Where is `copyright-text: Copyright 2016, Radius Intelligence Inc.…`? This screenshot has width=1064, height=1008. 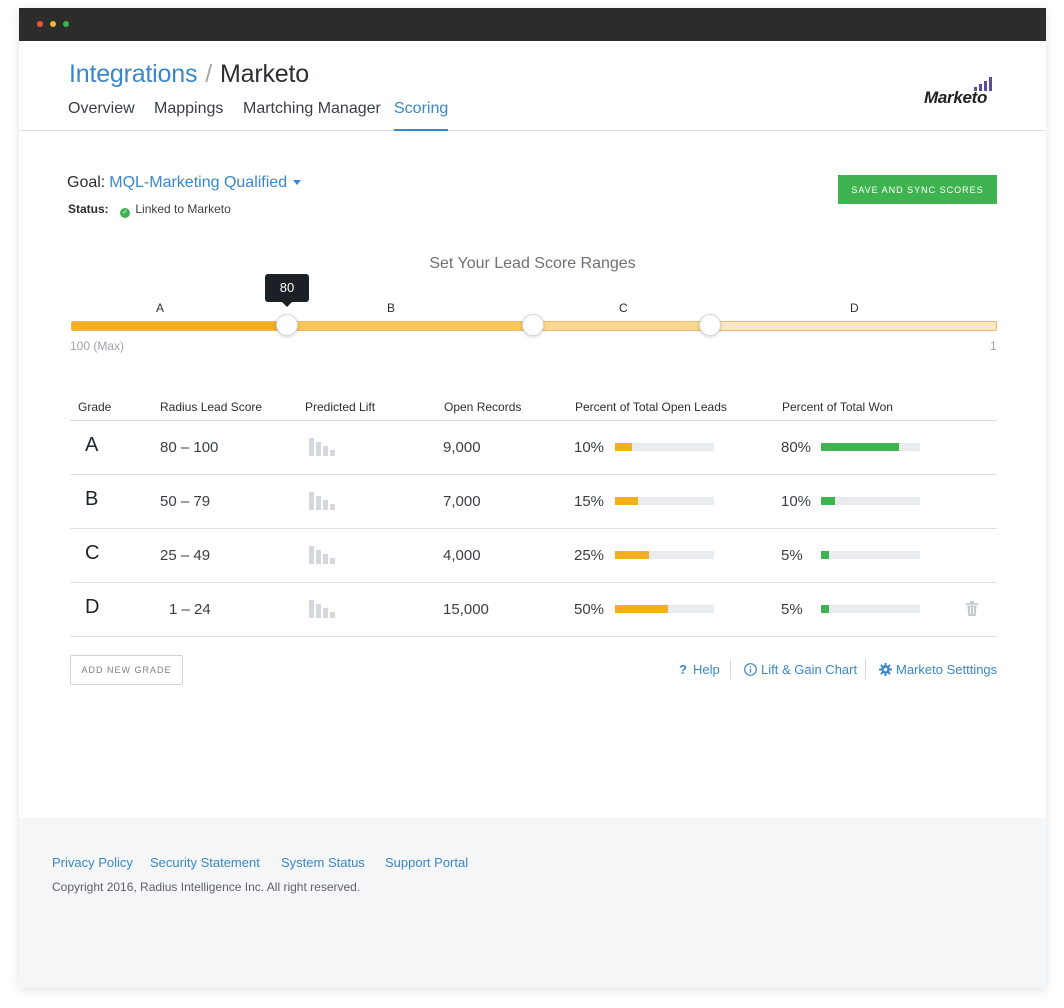
copyright-text: Copyright 2016, Radius Intelligence Inc.… is located at coordinates (206, 887).